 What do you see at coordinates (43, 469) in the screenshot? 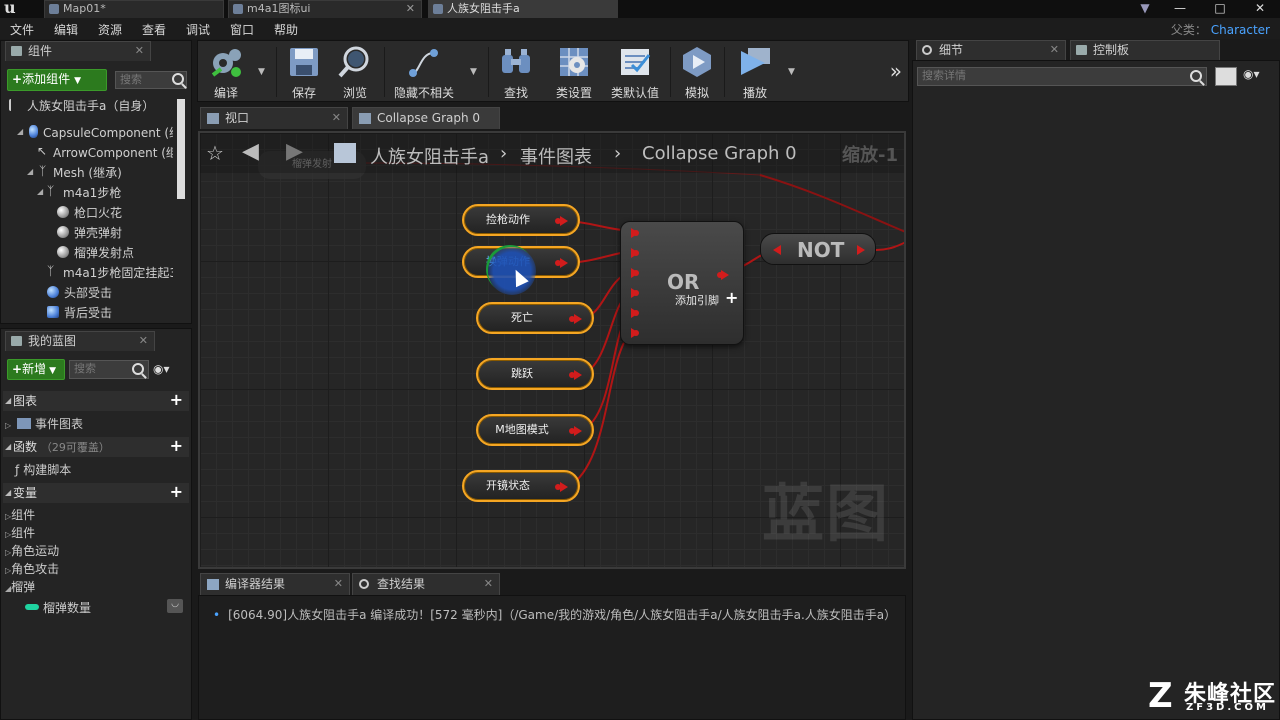
I see `construction-script-item: ƒ 构建脚本` at bounding box center [43, 469].